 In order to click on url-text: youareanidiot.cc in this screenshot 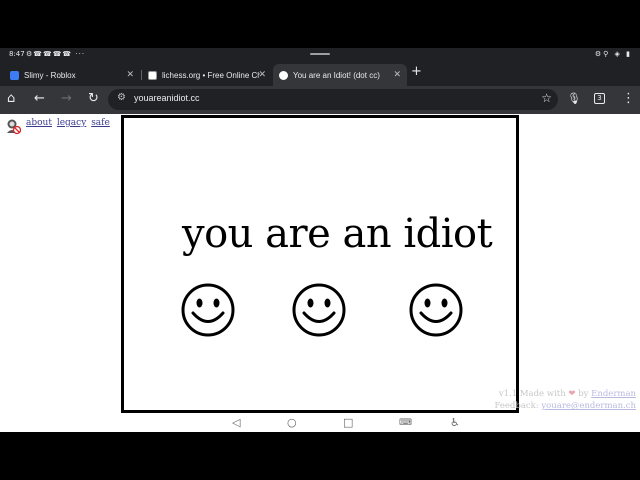, I will do `click(167, 98)`.